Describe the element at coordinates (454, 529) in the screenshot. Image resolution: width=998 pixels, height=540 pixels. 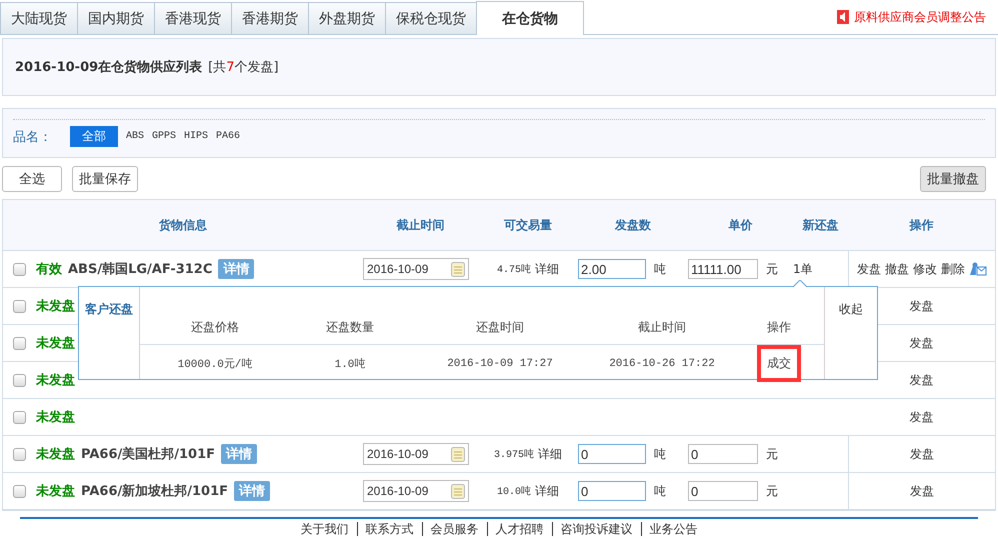
I see `footer-link: 会员服务` at that location.